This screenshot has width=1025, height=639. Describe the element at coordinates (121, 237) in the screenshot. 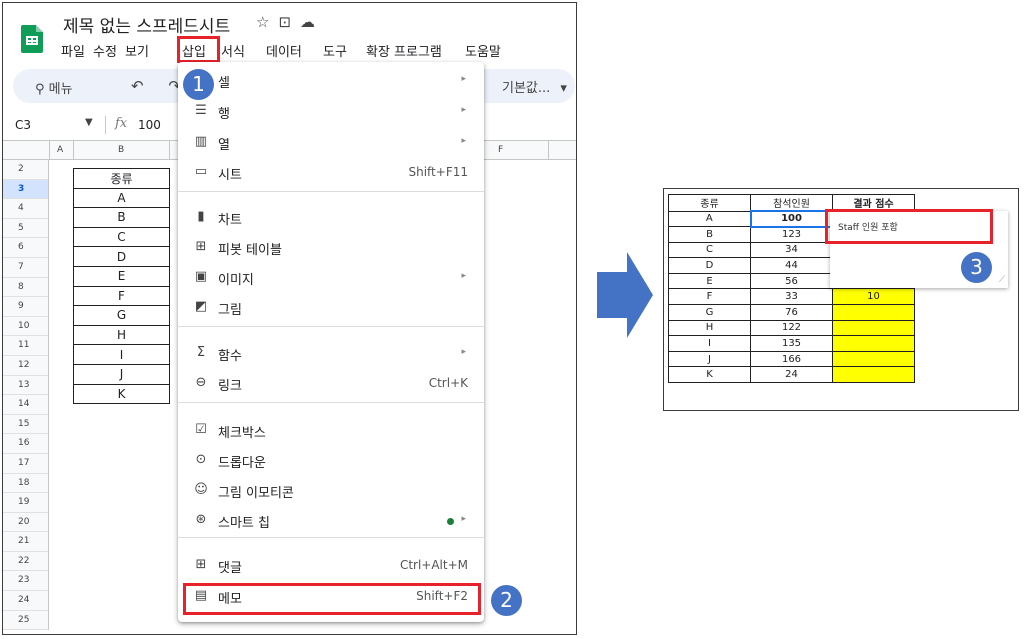

I see `table-cell: C` at that location.